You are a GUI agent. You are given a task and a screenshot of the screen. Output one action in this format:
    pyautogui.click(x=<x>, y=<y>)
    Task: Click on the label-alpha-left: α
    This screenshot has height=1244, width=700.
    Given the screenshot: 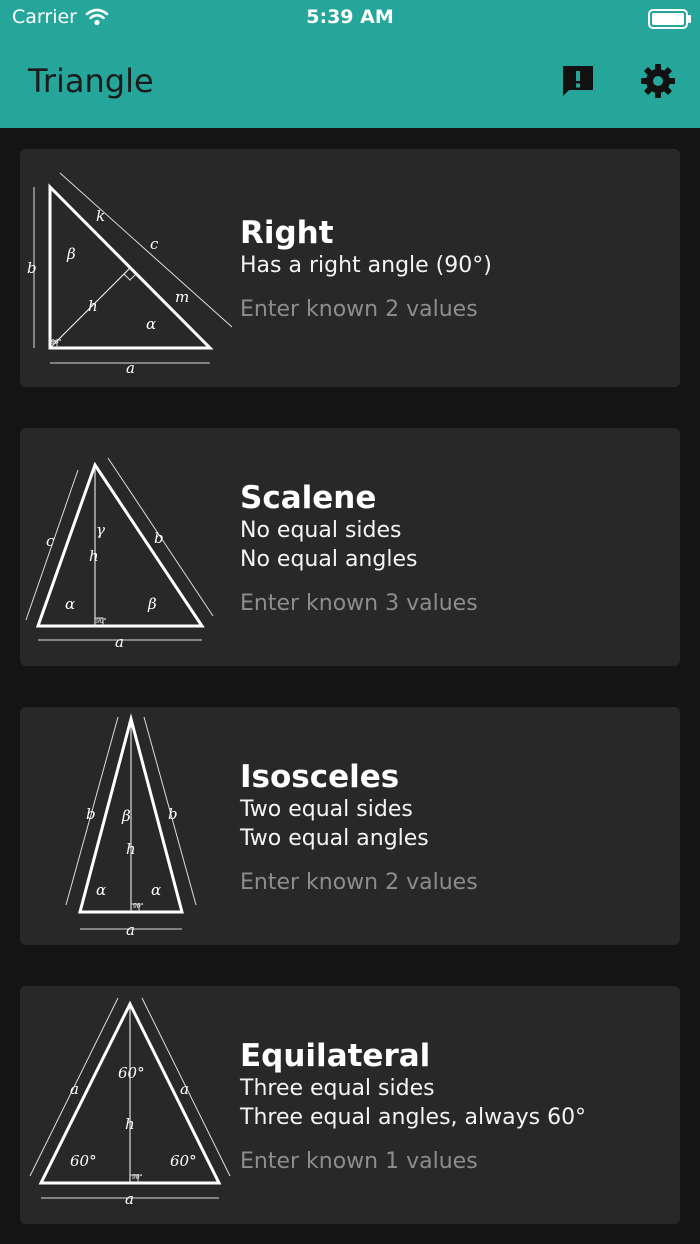 What is the action you would take?
    pyautogui.click(x=101, y=890)
    